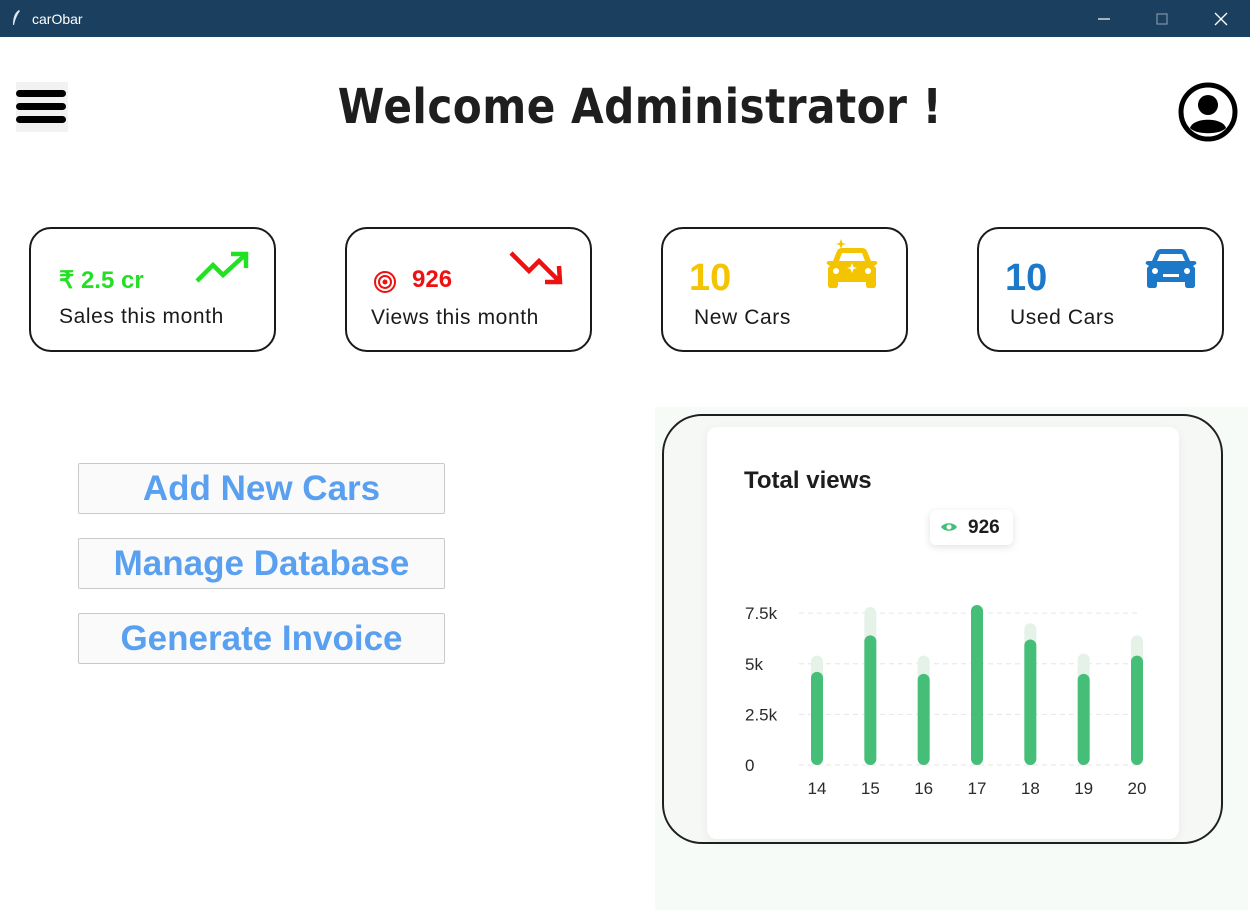  I want to click on y-tick-label: 2.5k, so click(761, 714).